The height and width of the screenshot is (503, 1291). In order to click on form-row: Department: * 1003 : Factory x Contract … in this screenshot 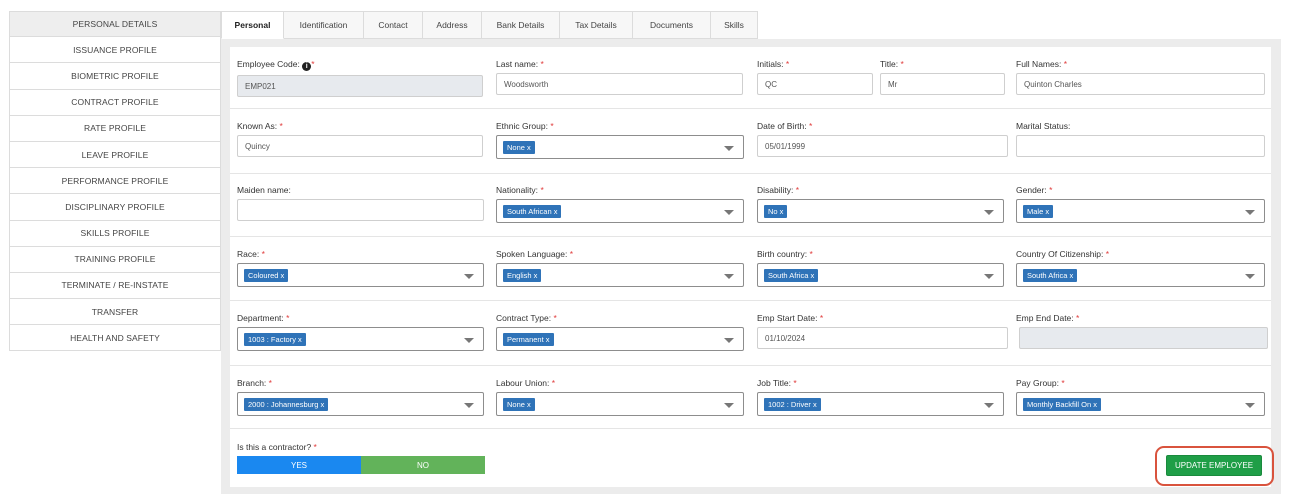, I will do `click(750, 333)`.